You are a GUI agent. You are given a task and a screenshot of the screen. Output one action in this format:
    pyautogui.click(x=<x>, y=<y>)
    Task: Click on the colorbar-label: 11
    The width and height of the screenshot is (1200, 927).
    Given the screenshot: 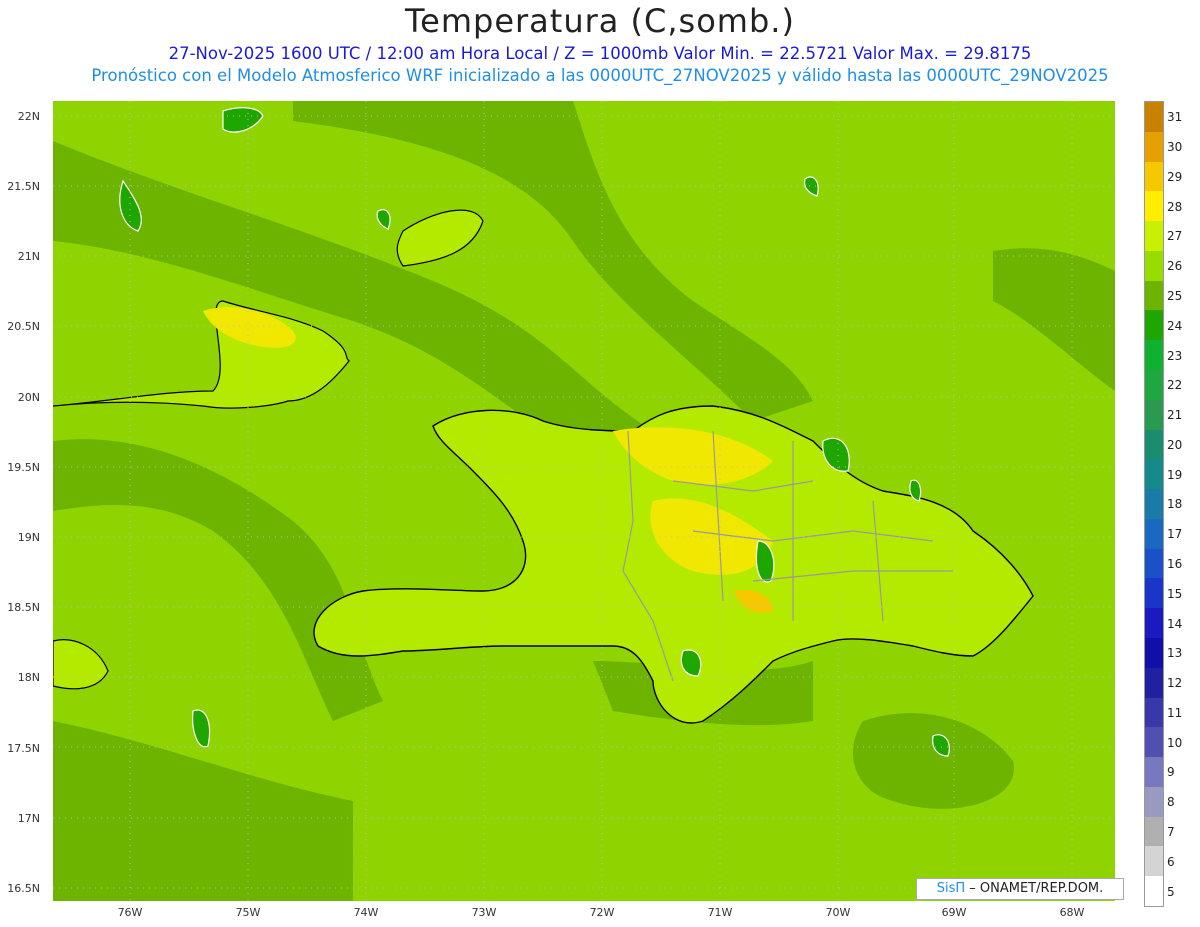 What is the action you would take?
    pyautogui.click(x=1175, y=712)
    